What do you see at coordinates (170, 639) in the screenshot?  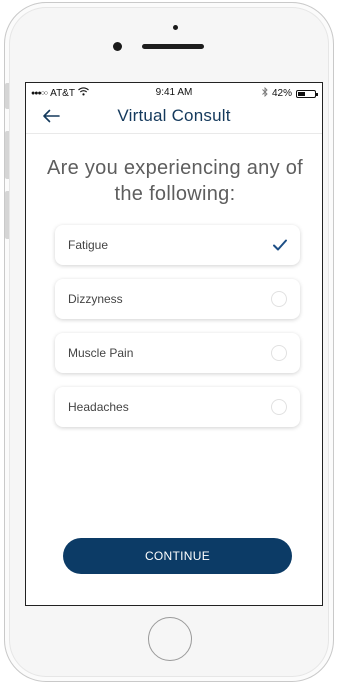 I see `home-button` at bounding box center [170, 639].